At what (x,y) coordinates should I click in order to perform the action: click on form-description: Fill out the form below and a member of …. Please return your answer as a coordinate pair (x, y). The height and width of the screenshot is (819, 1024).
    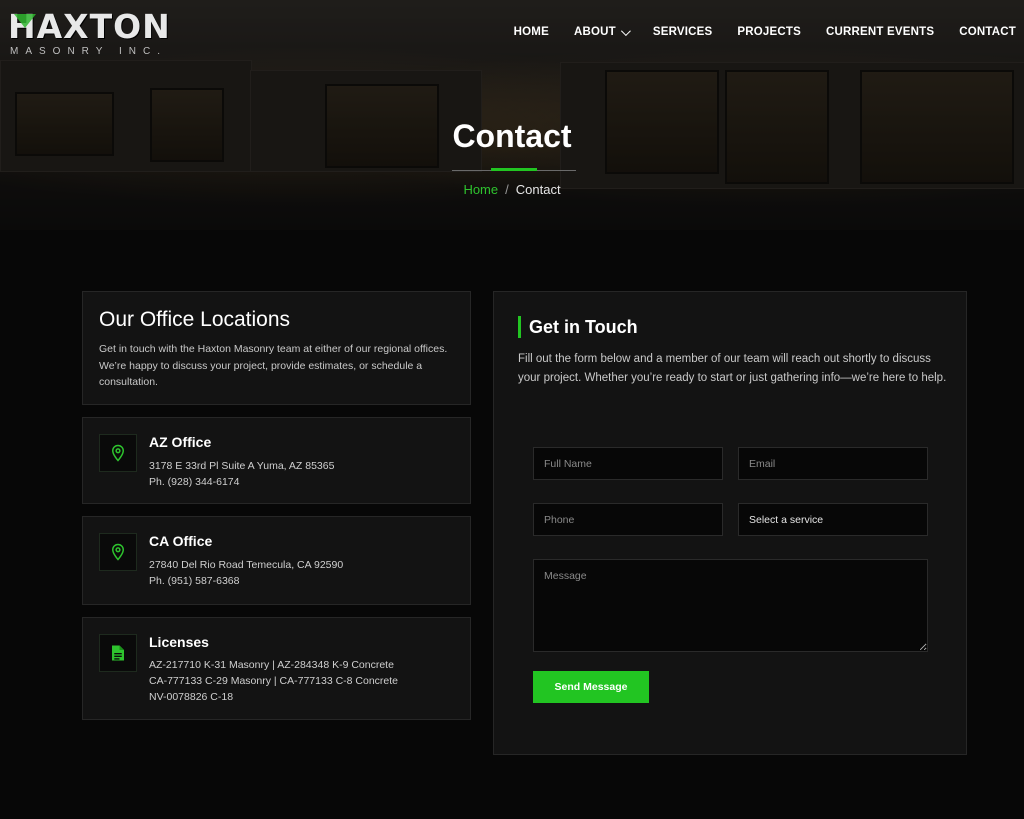
    Looking at the image, I should click on (732, 368).